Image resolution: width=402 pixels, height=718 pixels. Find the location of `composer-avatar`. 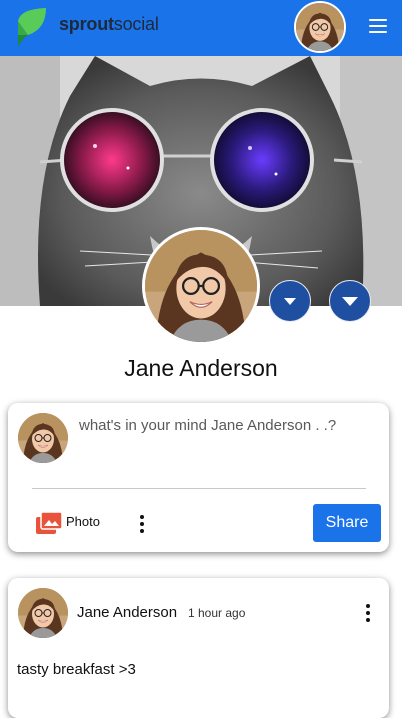

composer-avatar is located at coordinates (43, 438).